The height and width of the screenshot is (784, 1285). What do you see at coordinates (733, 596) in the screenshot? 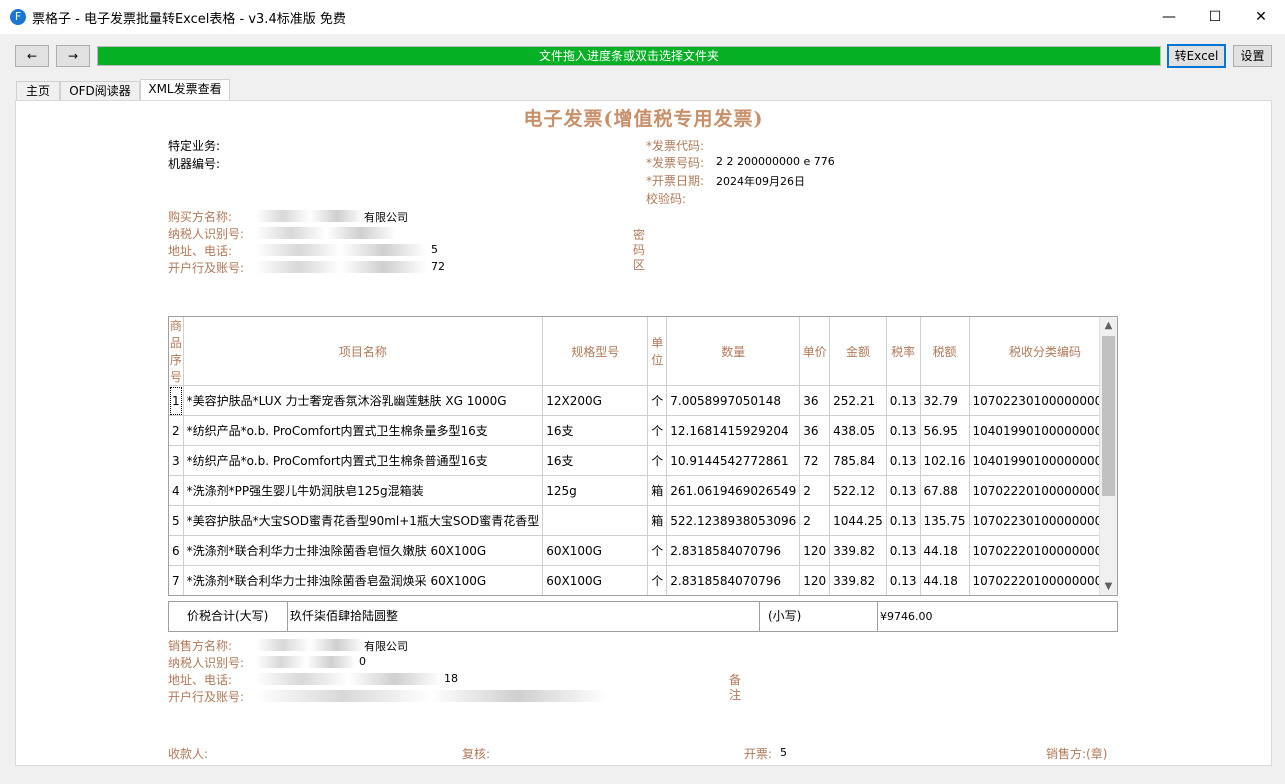
I see `grid-cell: 13.1268436578171` at bounding box center [733, 596].